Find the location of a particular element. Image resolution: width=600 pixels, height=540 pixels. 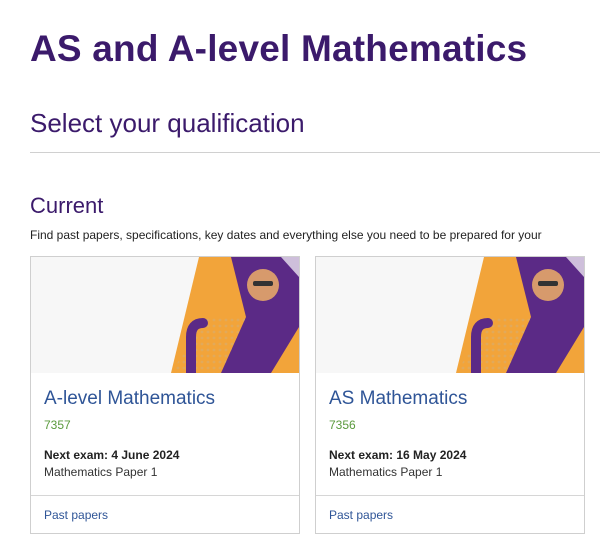

card-title: A-level Mathematics is located at coordinates (129, 399).